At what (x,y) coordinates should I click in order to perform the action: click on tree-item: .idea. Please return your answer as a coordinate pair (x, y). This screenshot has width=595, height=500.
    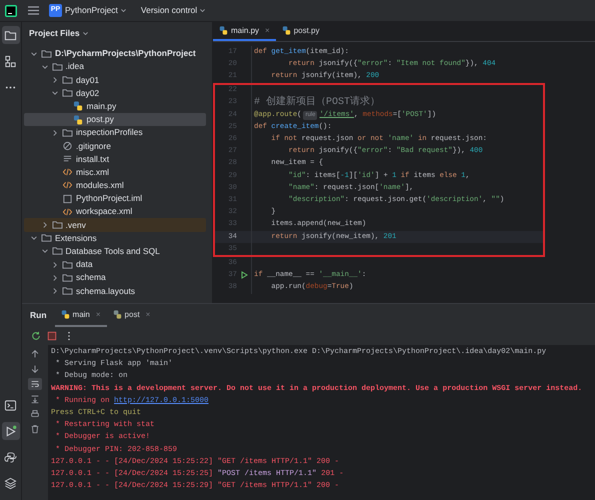
    Looking at the image, I should click on (115, 67).